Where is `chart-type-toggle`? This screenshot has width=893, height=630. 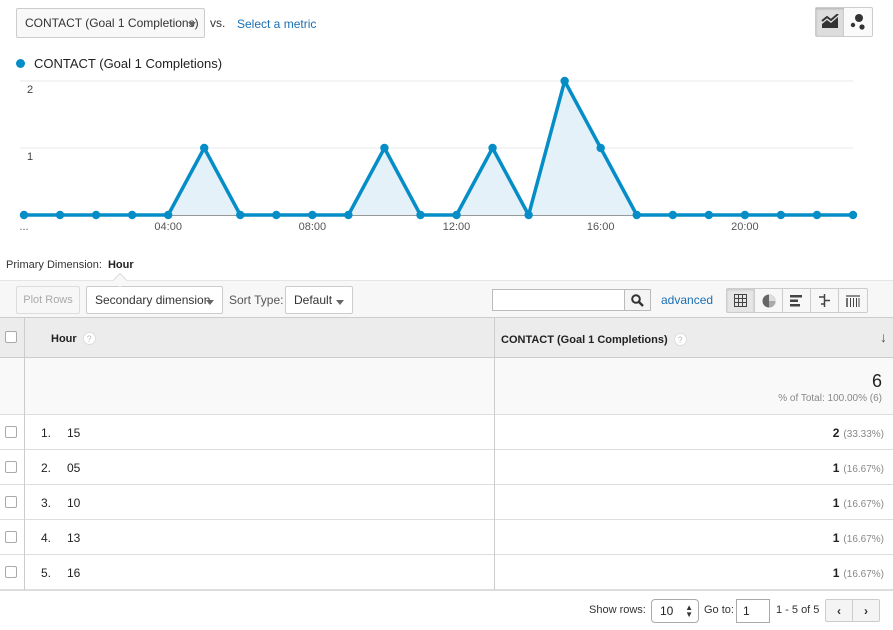 chart-type-toggle is located at coordinates (844, 22).